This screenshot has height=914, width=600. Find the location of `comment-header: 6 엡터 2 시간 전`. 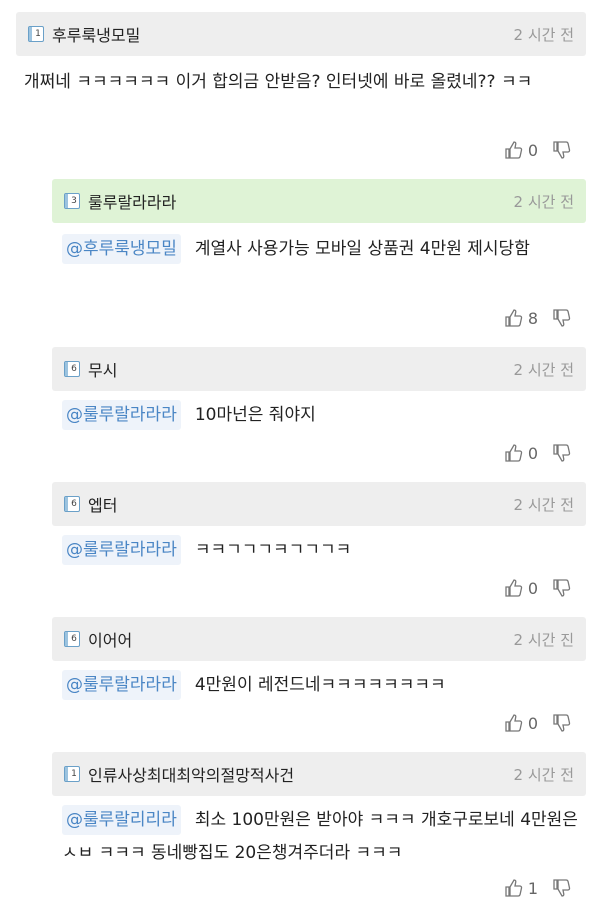

comment-header: 6 엡터 2 시간 전 is located at coordinates (319, 504).